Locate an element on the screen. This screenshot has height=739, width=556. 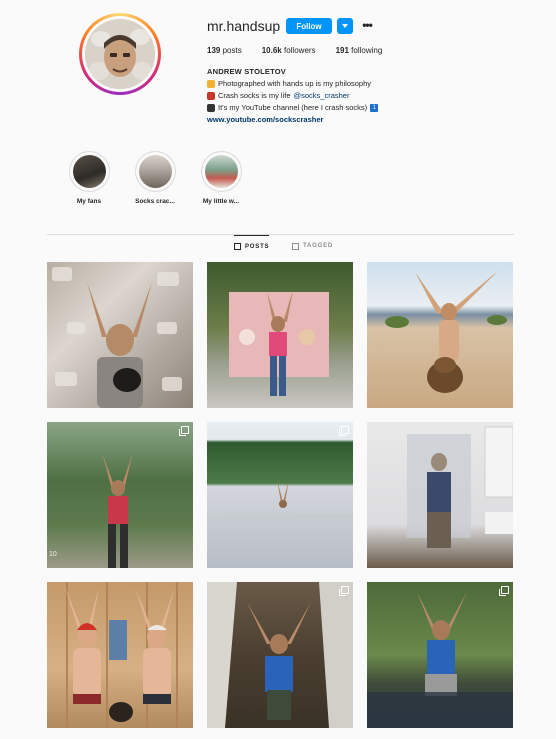
mention-link: @socks_crasher is located at coordinates (322, 95).